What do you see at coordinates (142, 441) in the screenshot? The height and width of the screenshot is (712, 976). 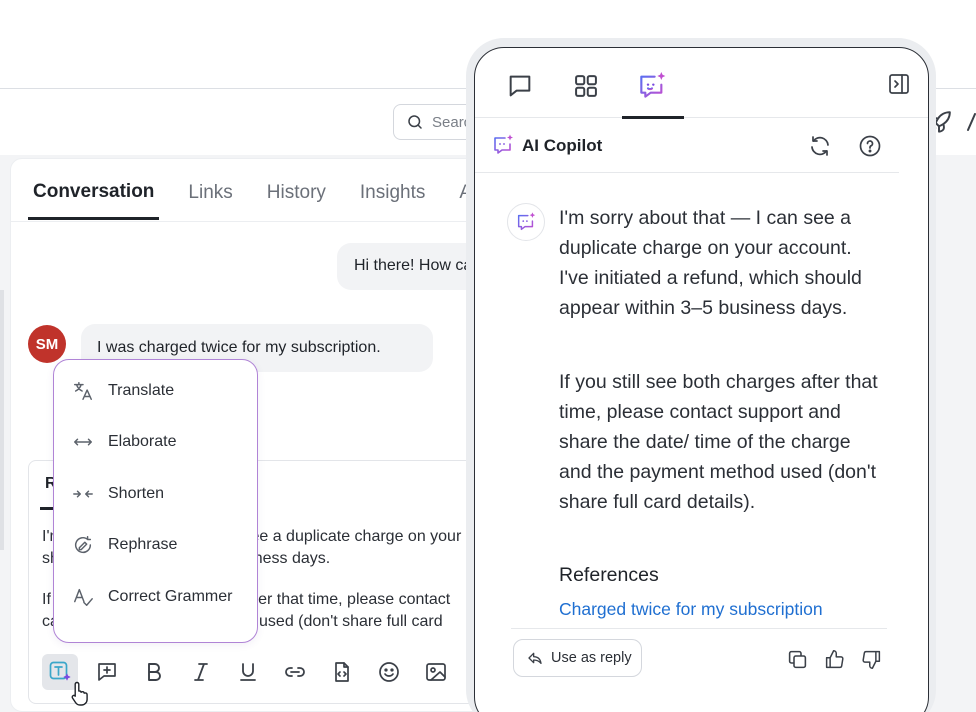 I see `menu-item-label: Elaborate` at bounding box center [142, 441].